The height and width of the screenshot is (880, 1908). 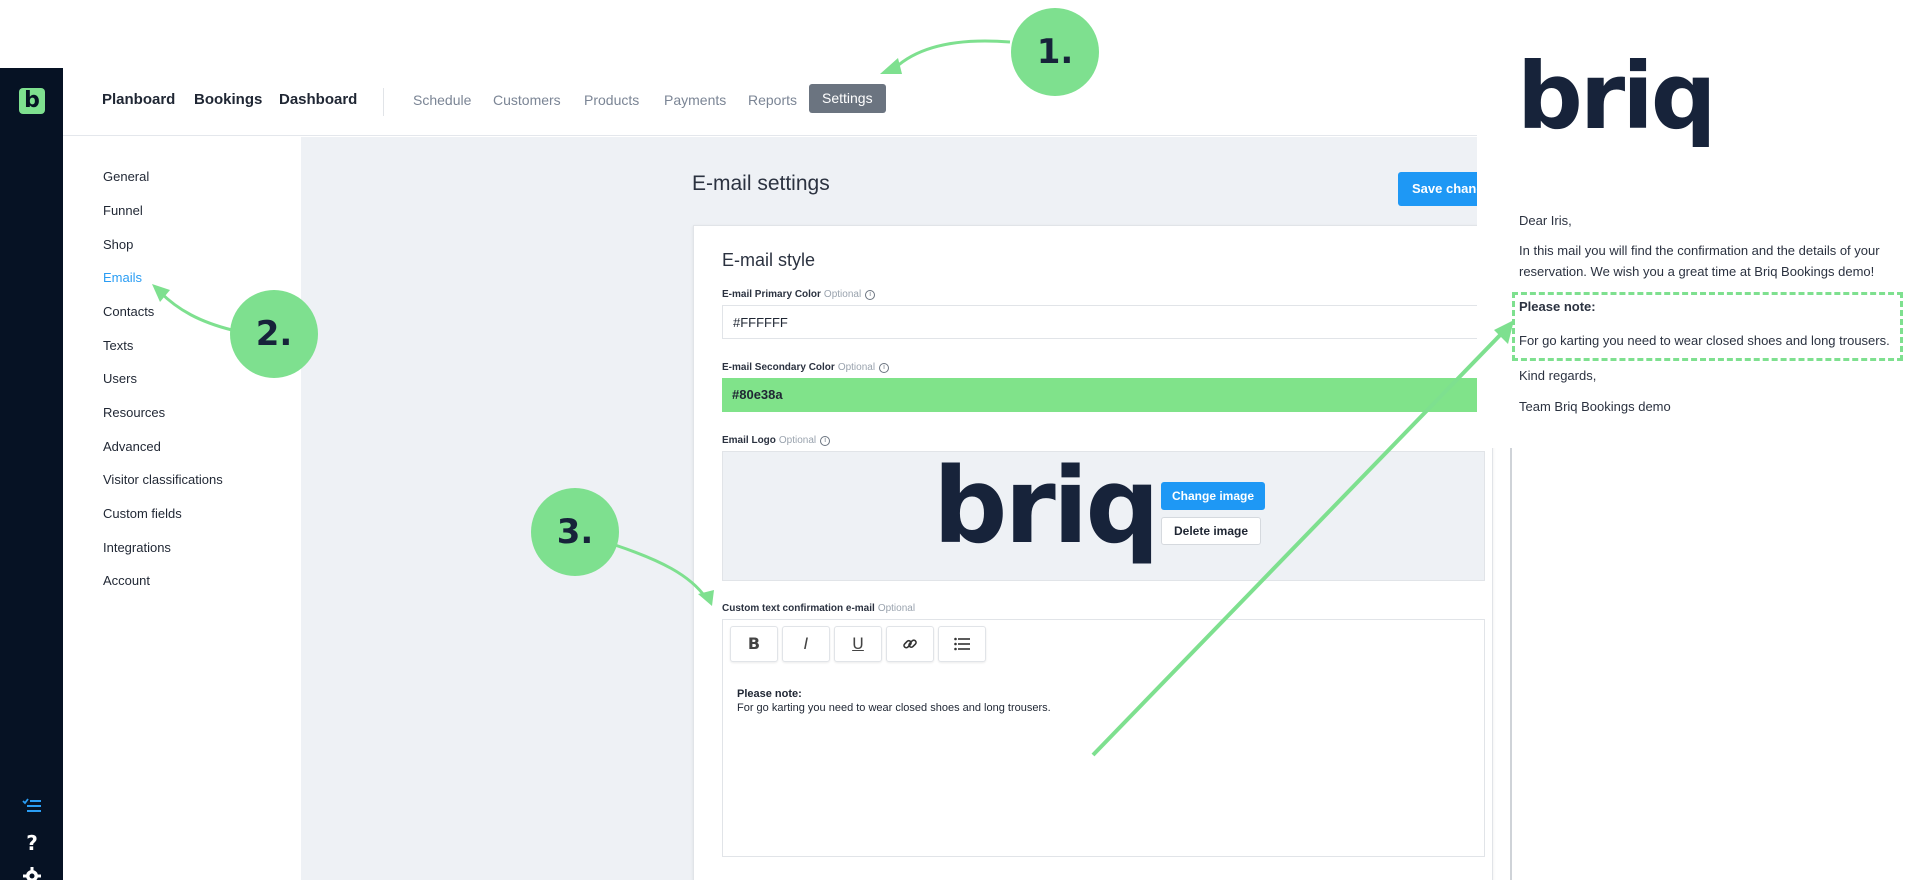 What do you see at coordinates (318, 99) in the screenshot?
I see `nav-dashboard: Dashboard` at bounding box center [318, 99].